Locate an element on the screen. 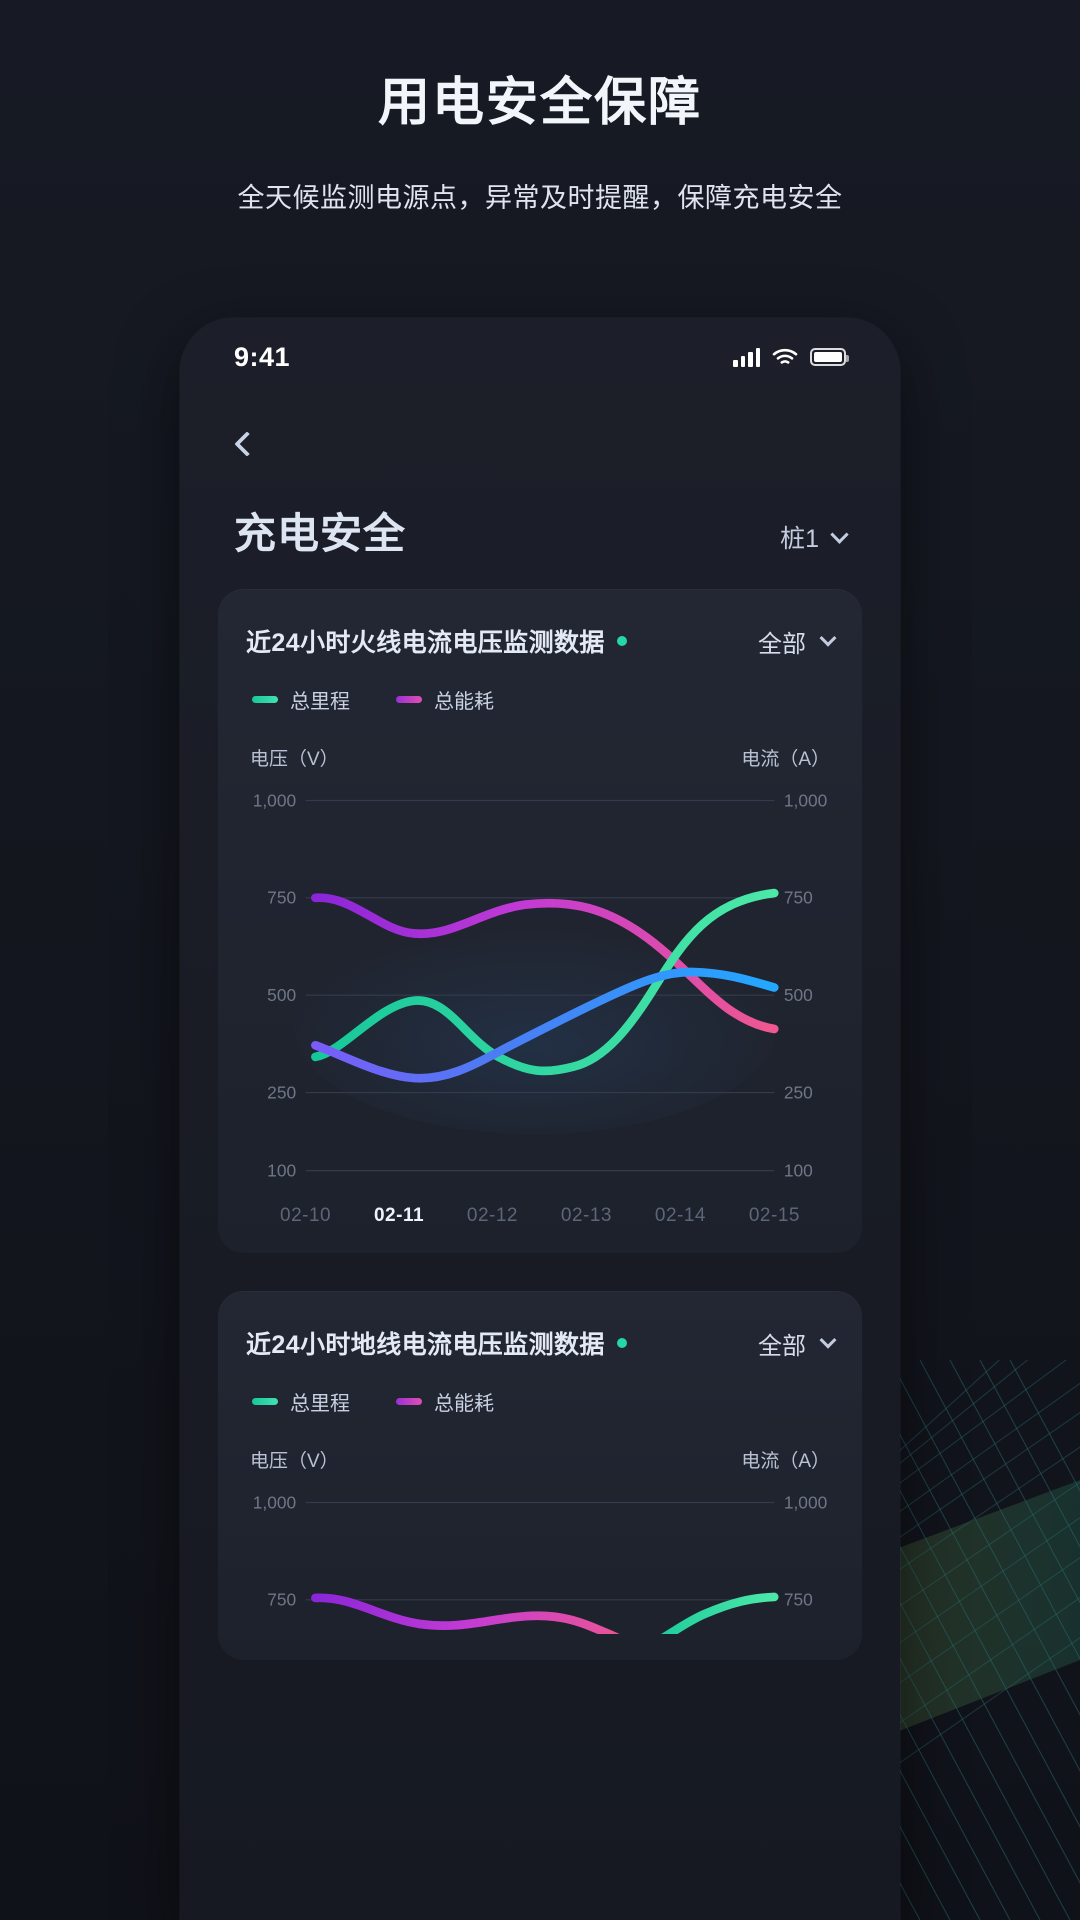 The height and width of the screenshot is (1920, 1080). xtick: 02-12 is located at coordinates (492, 1216).